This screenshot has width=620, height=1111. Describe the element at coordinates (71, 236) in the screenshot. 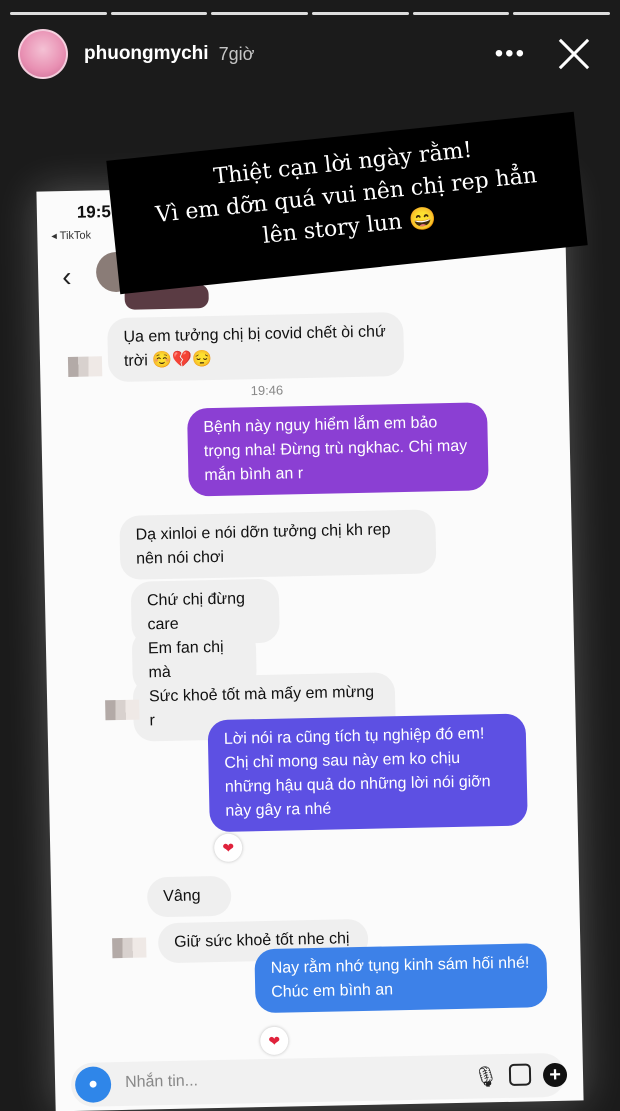

I see `back-to-app: ◂ TikTok` at that location.